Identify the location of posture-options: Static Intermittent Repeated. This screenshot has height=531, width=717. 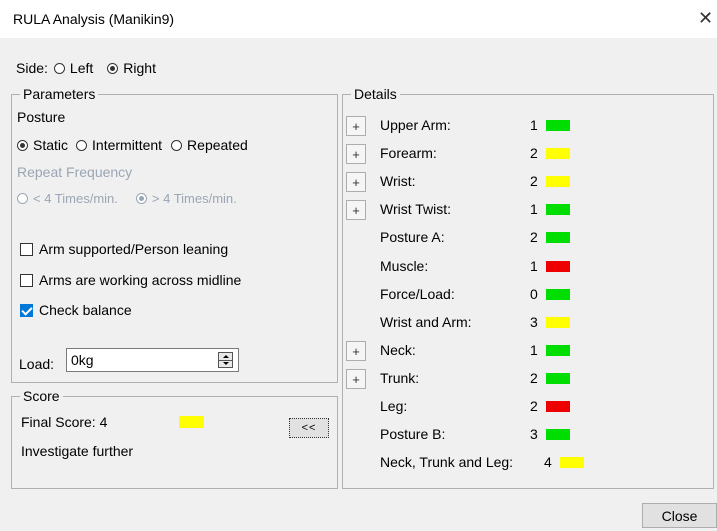
(132, 145).